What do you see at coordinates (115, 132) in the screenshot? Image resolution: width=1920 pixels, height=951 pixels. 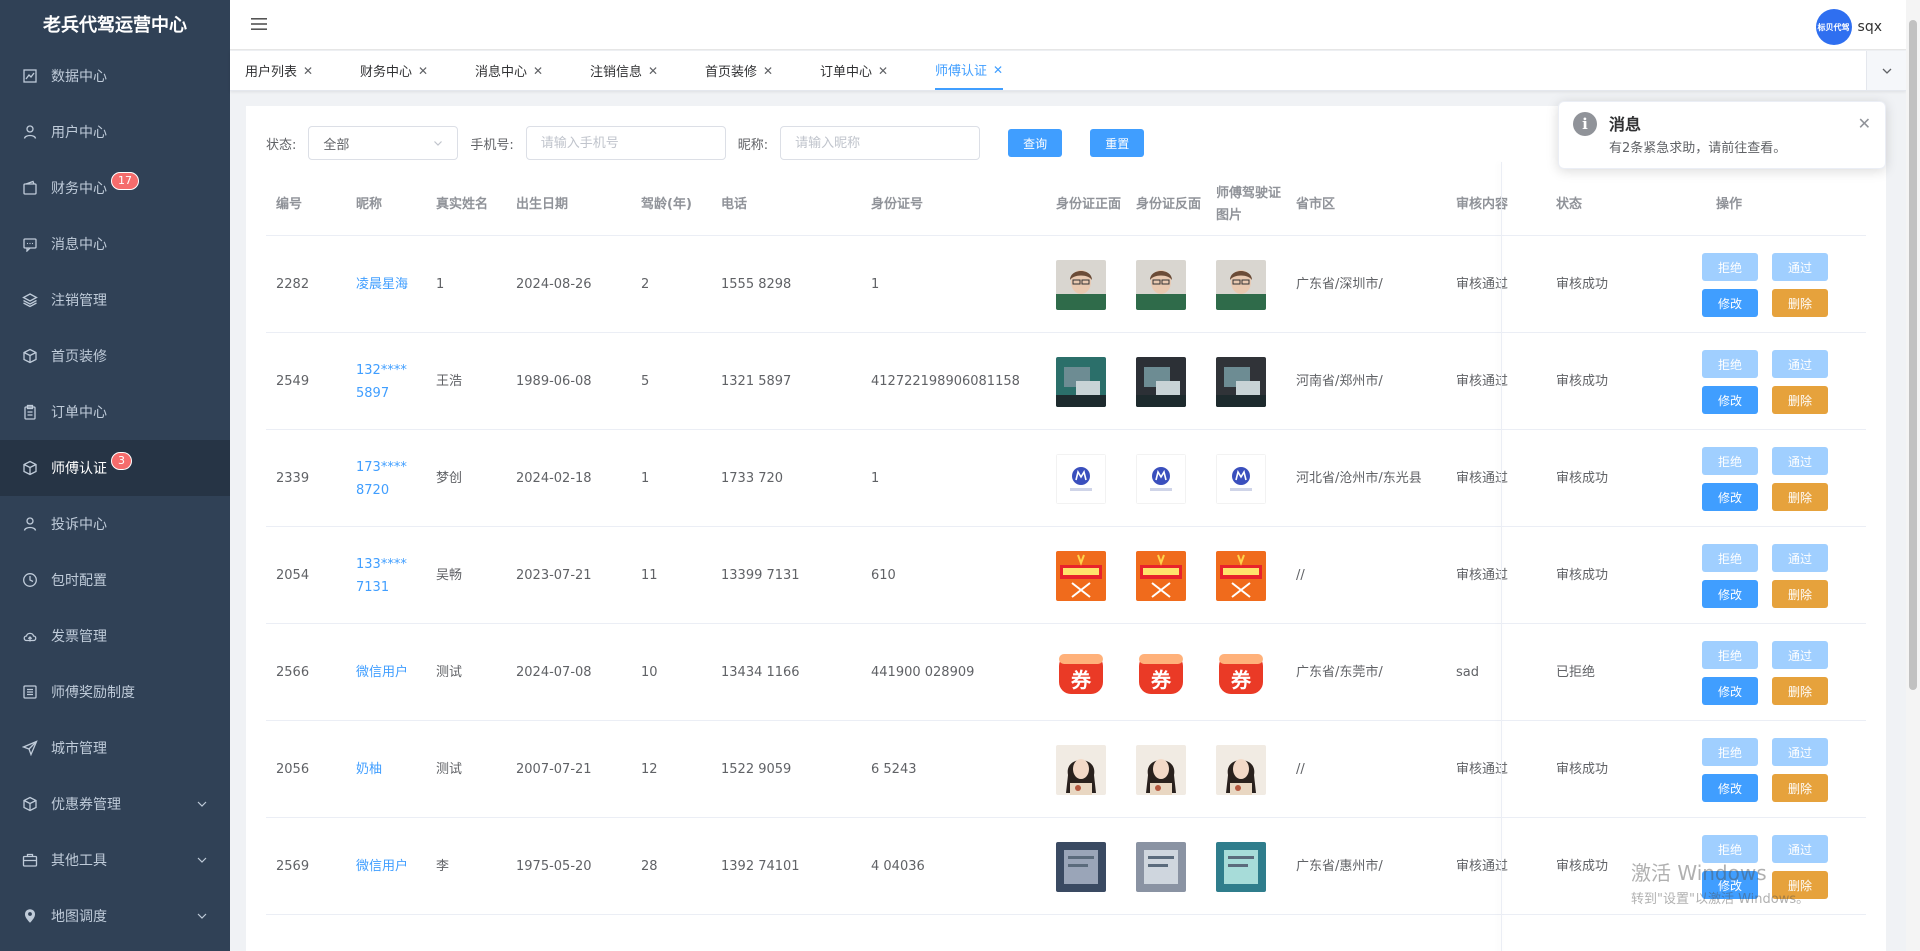 I see `sidebar-item-2: 用户中心` at bounding box center [115, 132].